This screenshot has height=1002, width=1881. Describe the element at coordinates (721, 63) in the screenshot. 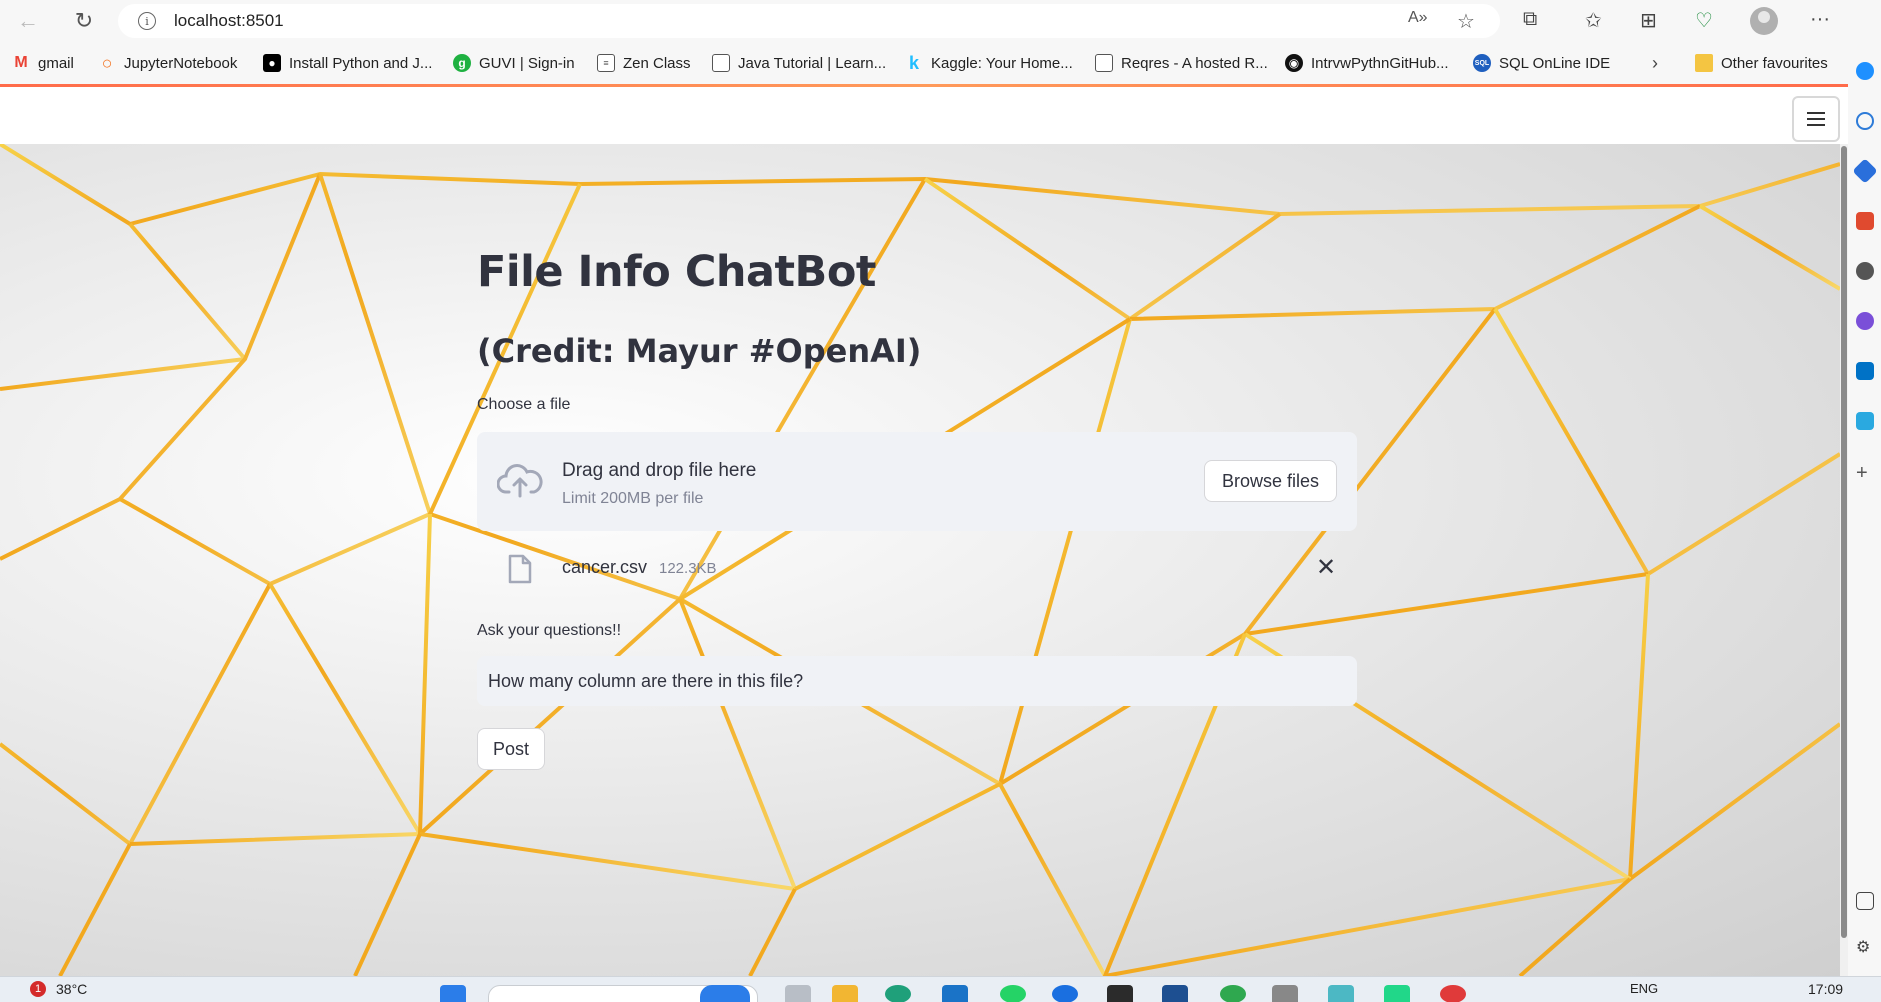

I see `page-icon` at that location.